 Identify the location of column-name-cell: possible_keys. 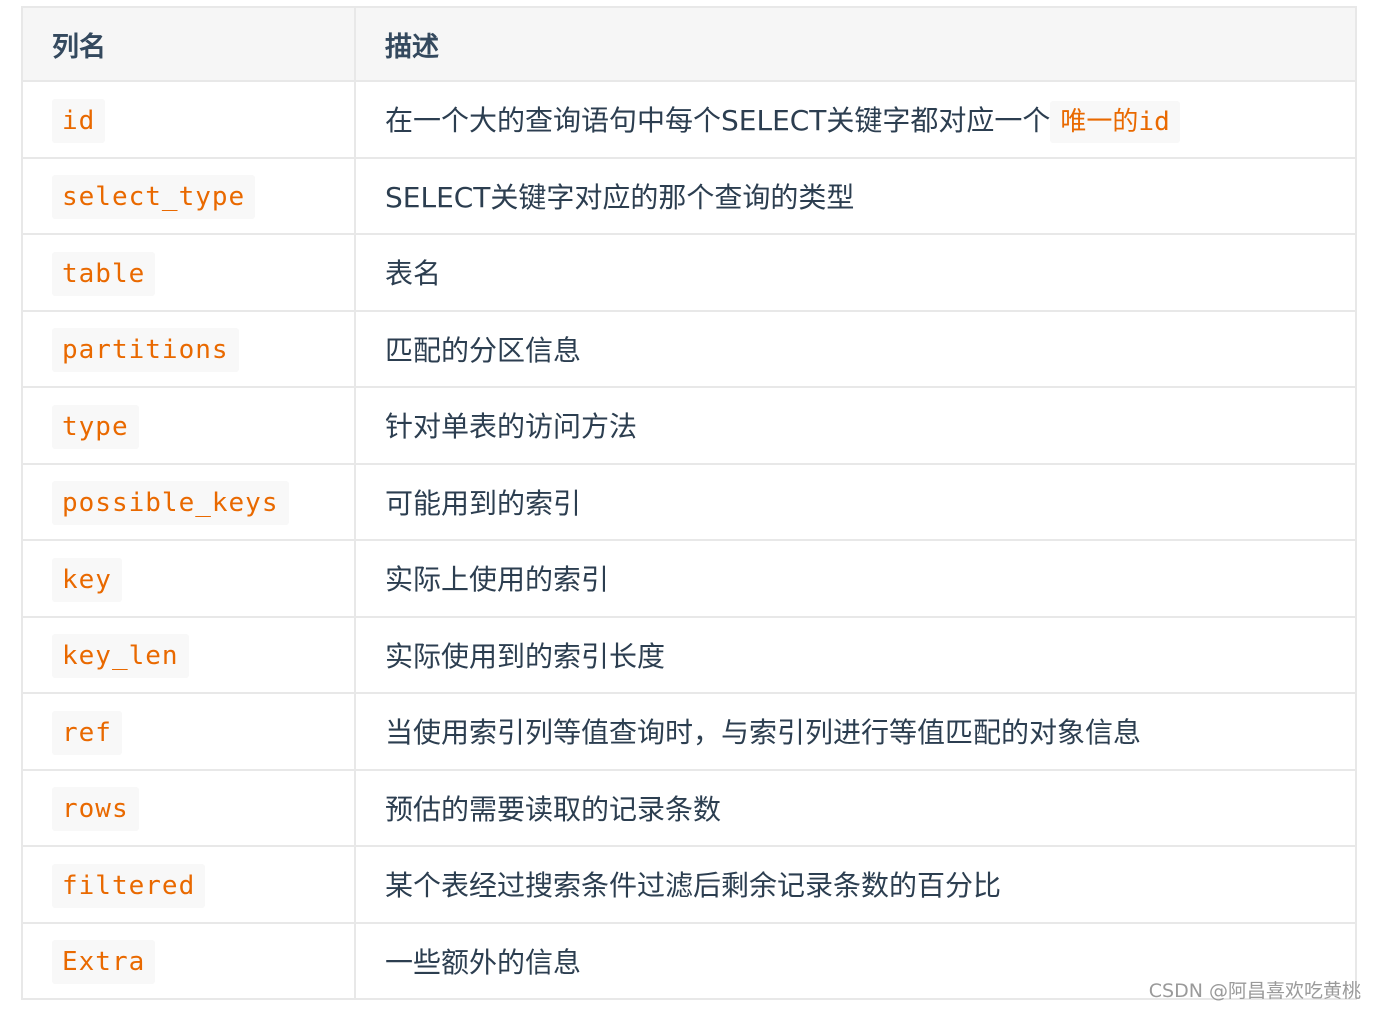
(188, 501).